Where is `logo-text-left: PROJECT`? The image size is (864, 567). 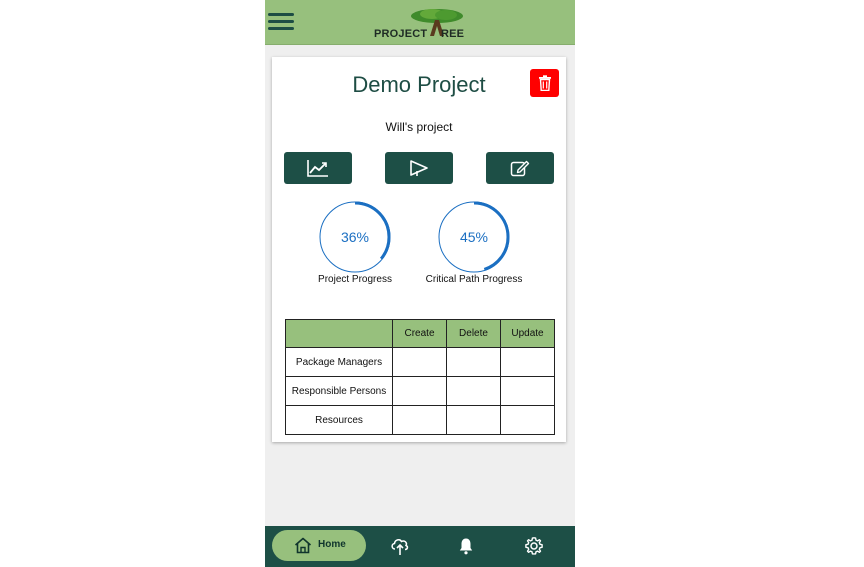
logo-text-left: PROJECT is located at coordinates (401, 34).